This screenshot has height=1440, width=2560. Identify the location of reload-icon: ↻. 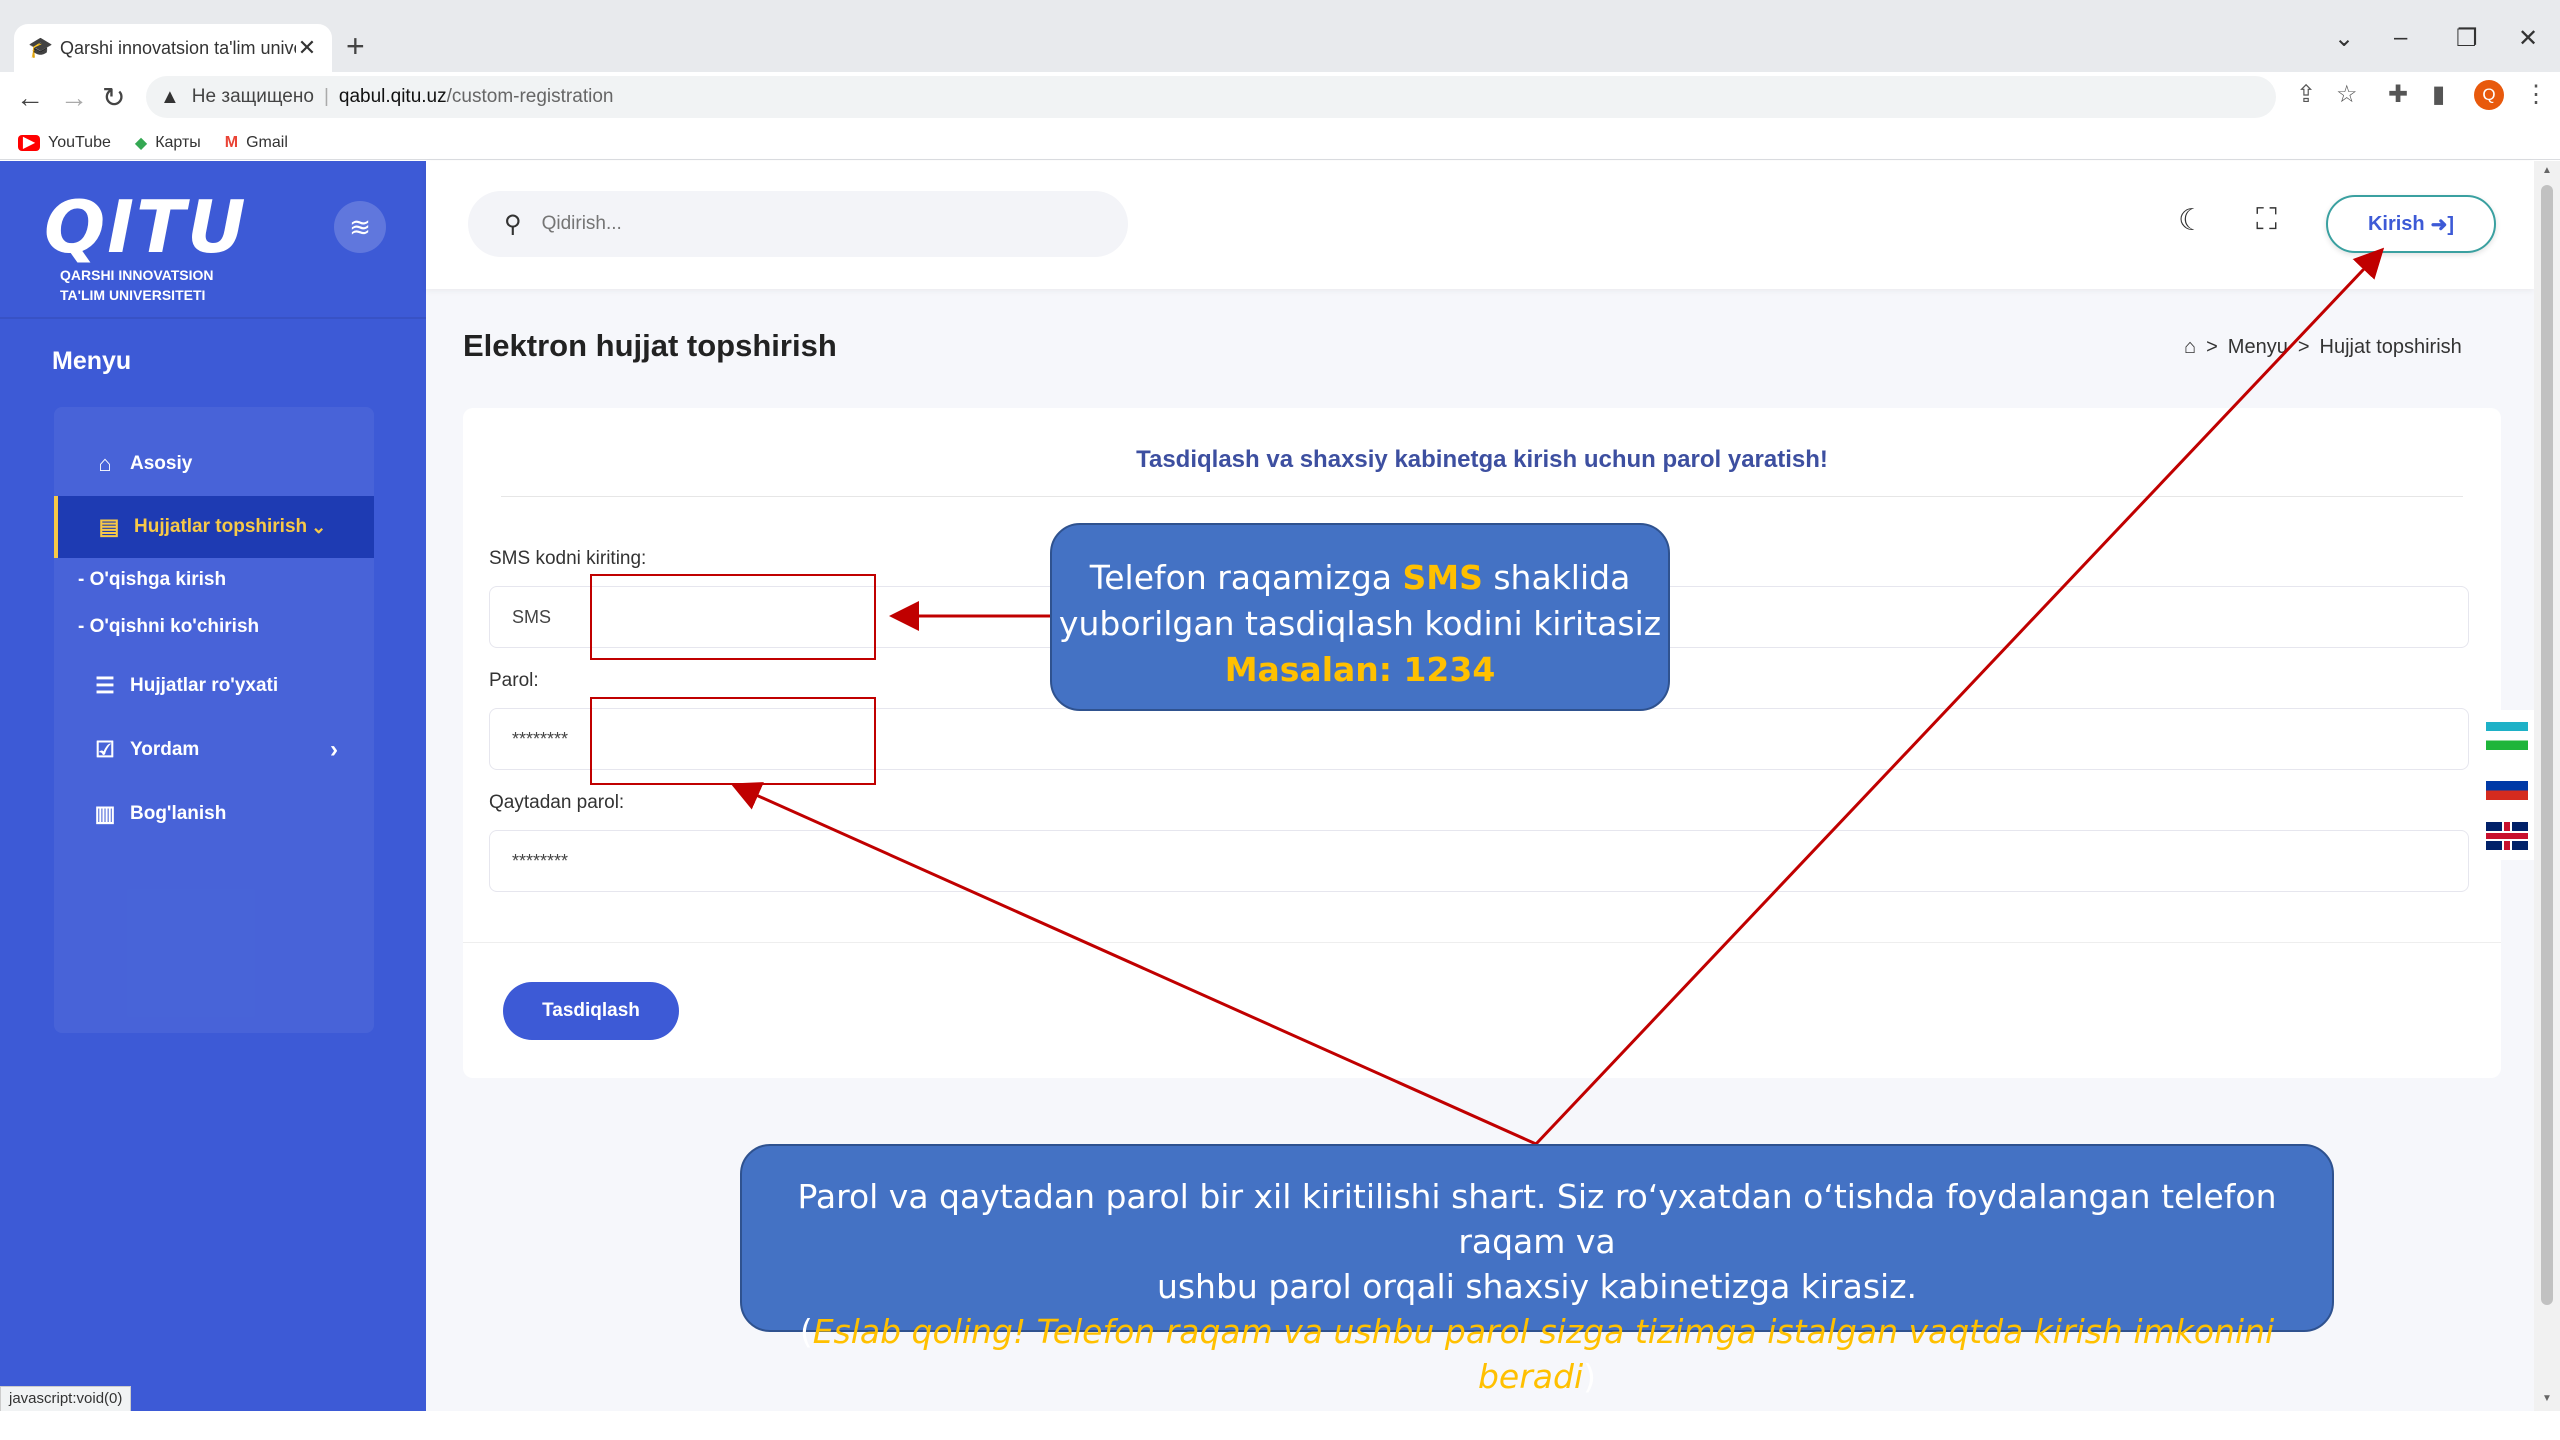
(113, 98).